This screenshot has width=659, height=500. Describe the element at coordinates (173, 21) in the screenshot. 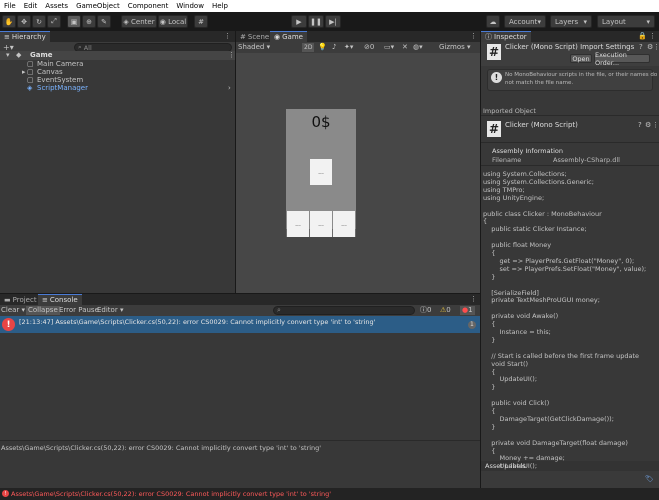

I see `space-toggle: ◉ Local` at that location.